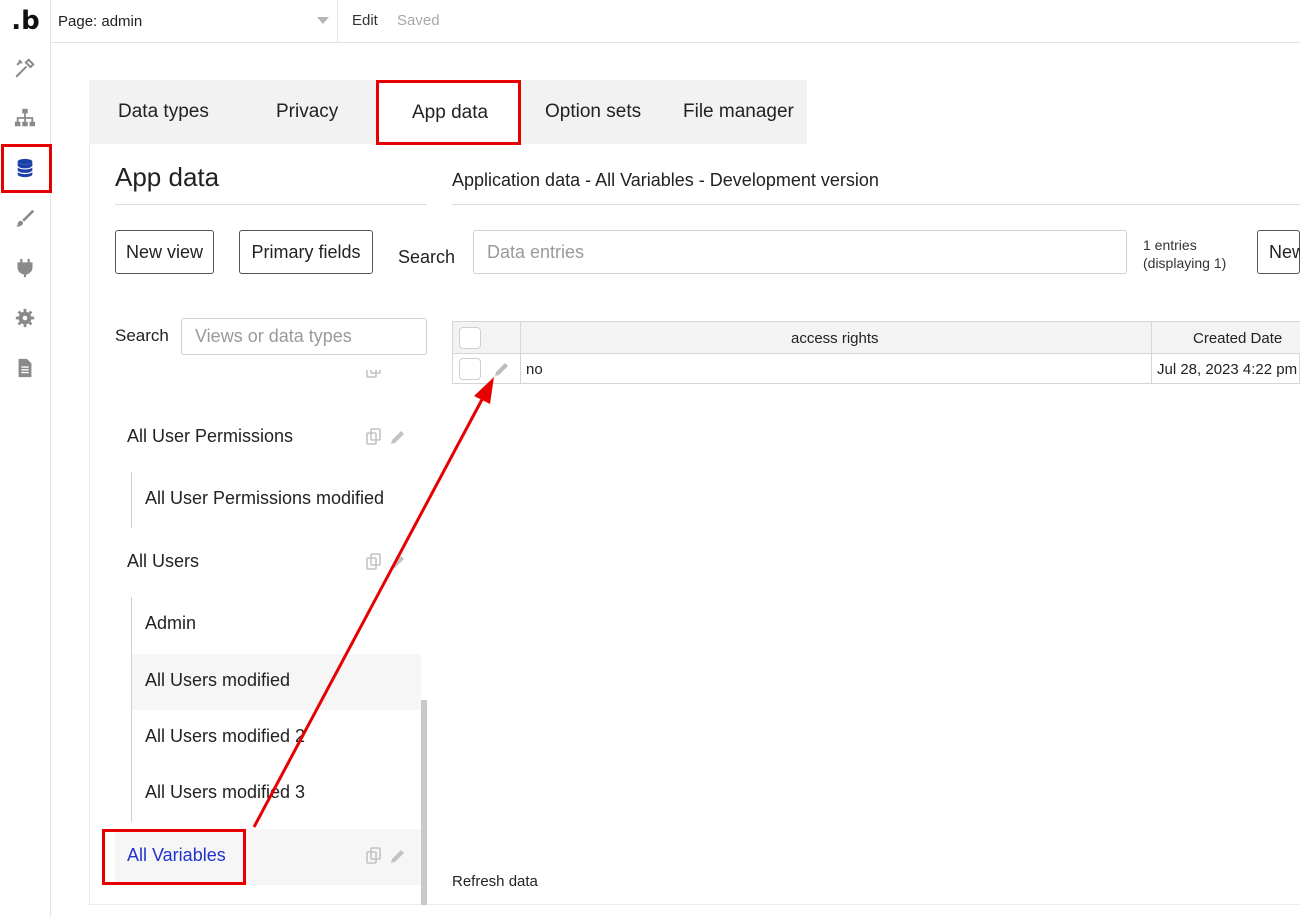 The height and width of the screenshot is (917, 1300). Describe the element at coordinates (534, 369) in the screenshot. I see `cell-access-rights: no` at that location.